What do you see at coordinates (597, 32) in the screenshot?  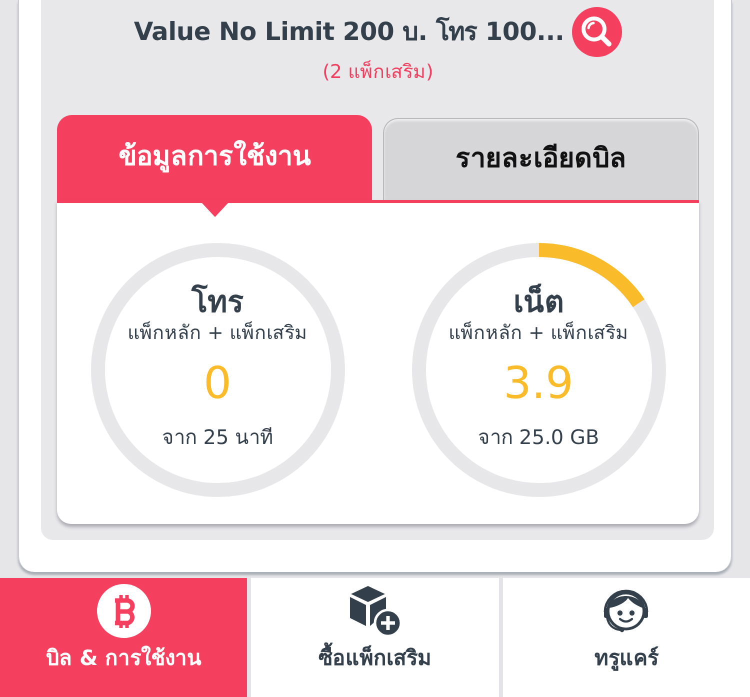 I see `search-icon` at bounding box center [597, 32].